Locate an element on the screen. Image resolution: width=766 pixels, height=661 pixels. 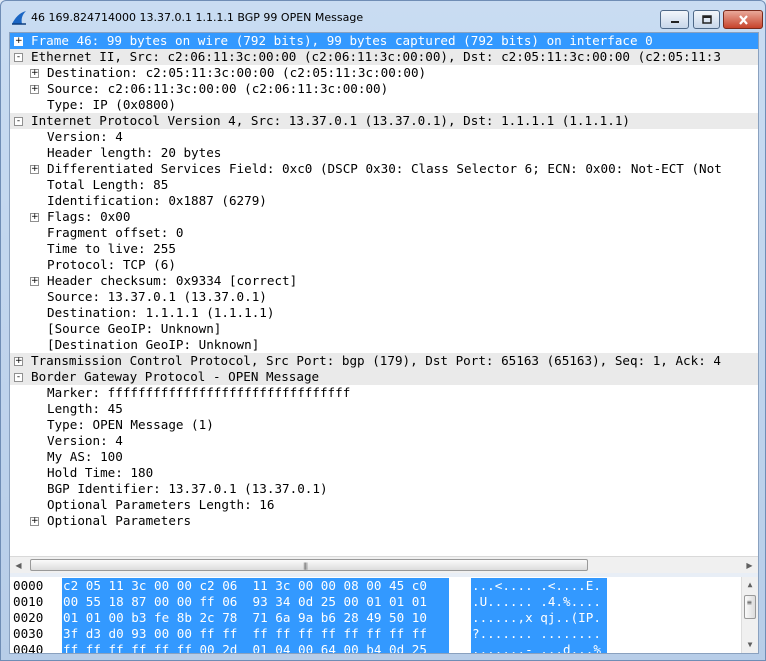
tree-field-row: Optional Parameters Length: 16 is located at coordinates (384, 505).